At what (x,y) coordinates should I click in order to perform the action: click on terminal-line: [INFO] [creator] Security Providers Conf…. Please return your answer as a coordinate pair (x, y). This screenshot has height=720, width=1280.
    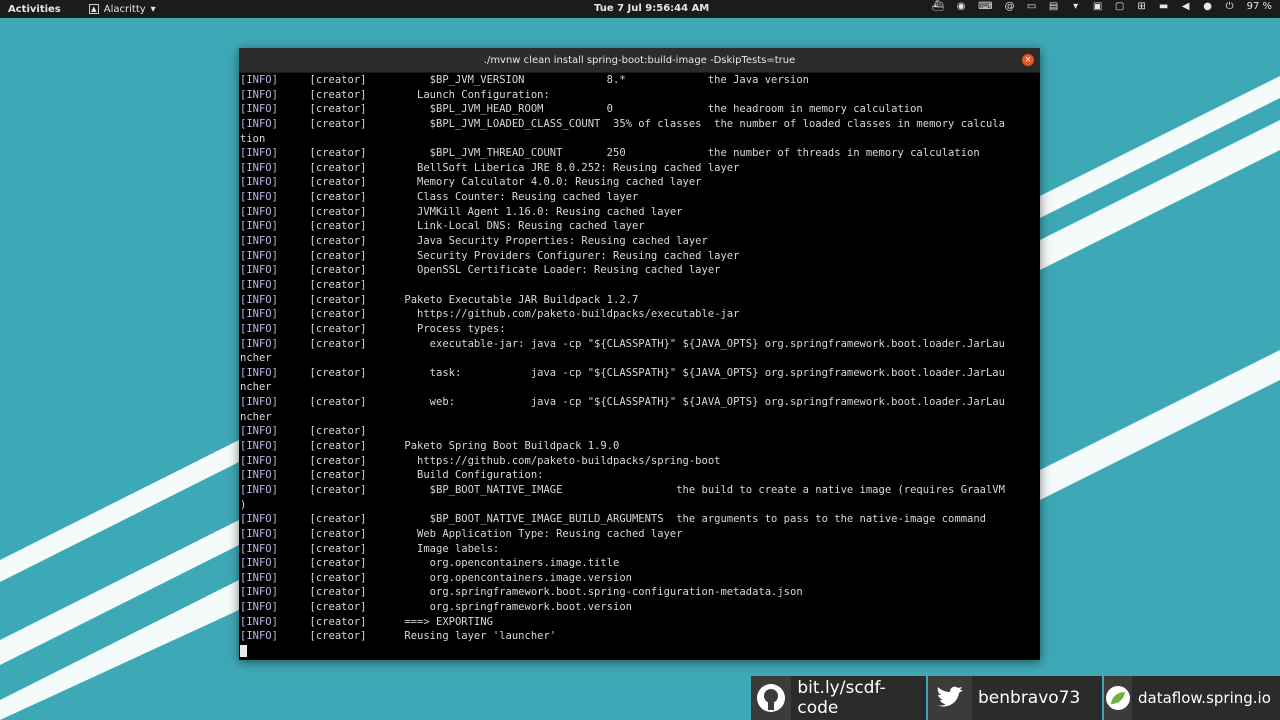
    Looking at the image, I should click on (640, 256).